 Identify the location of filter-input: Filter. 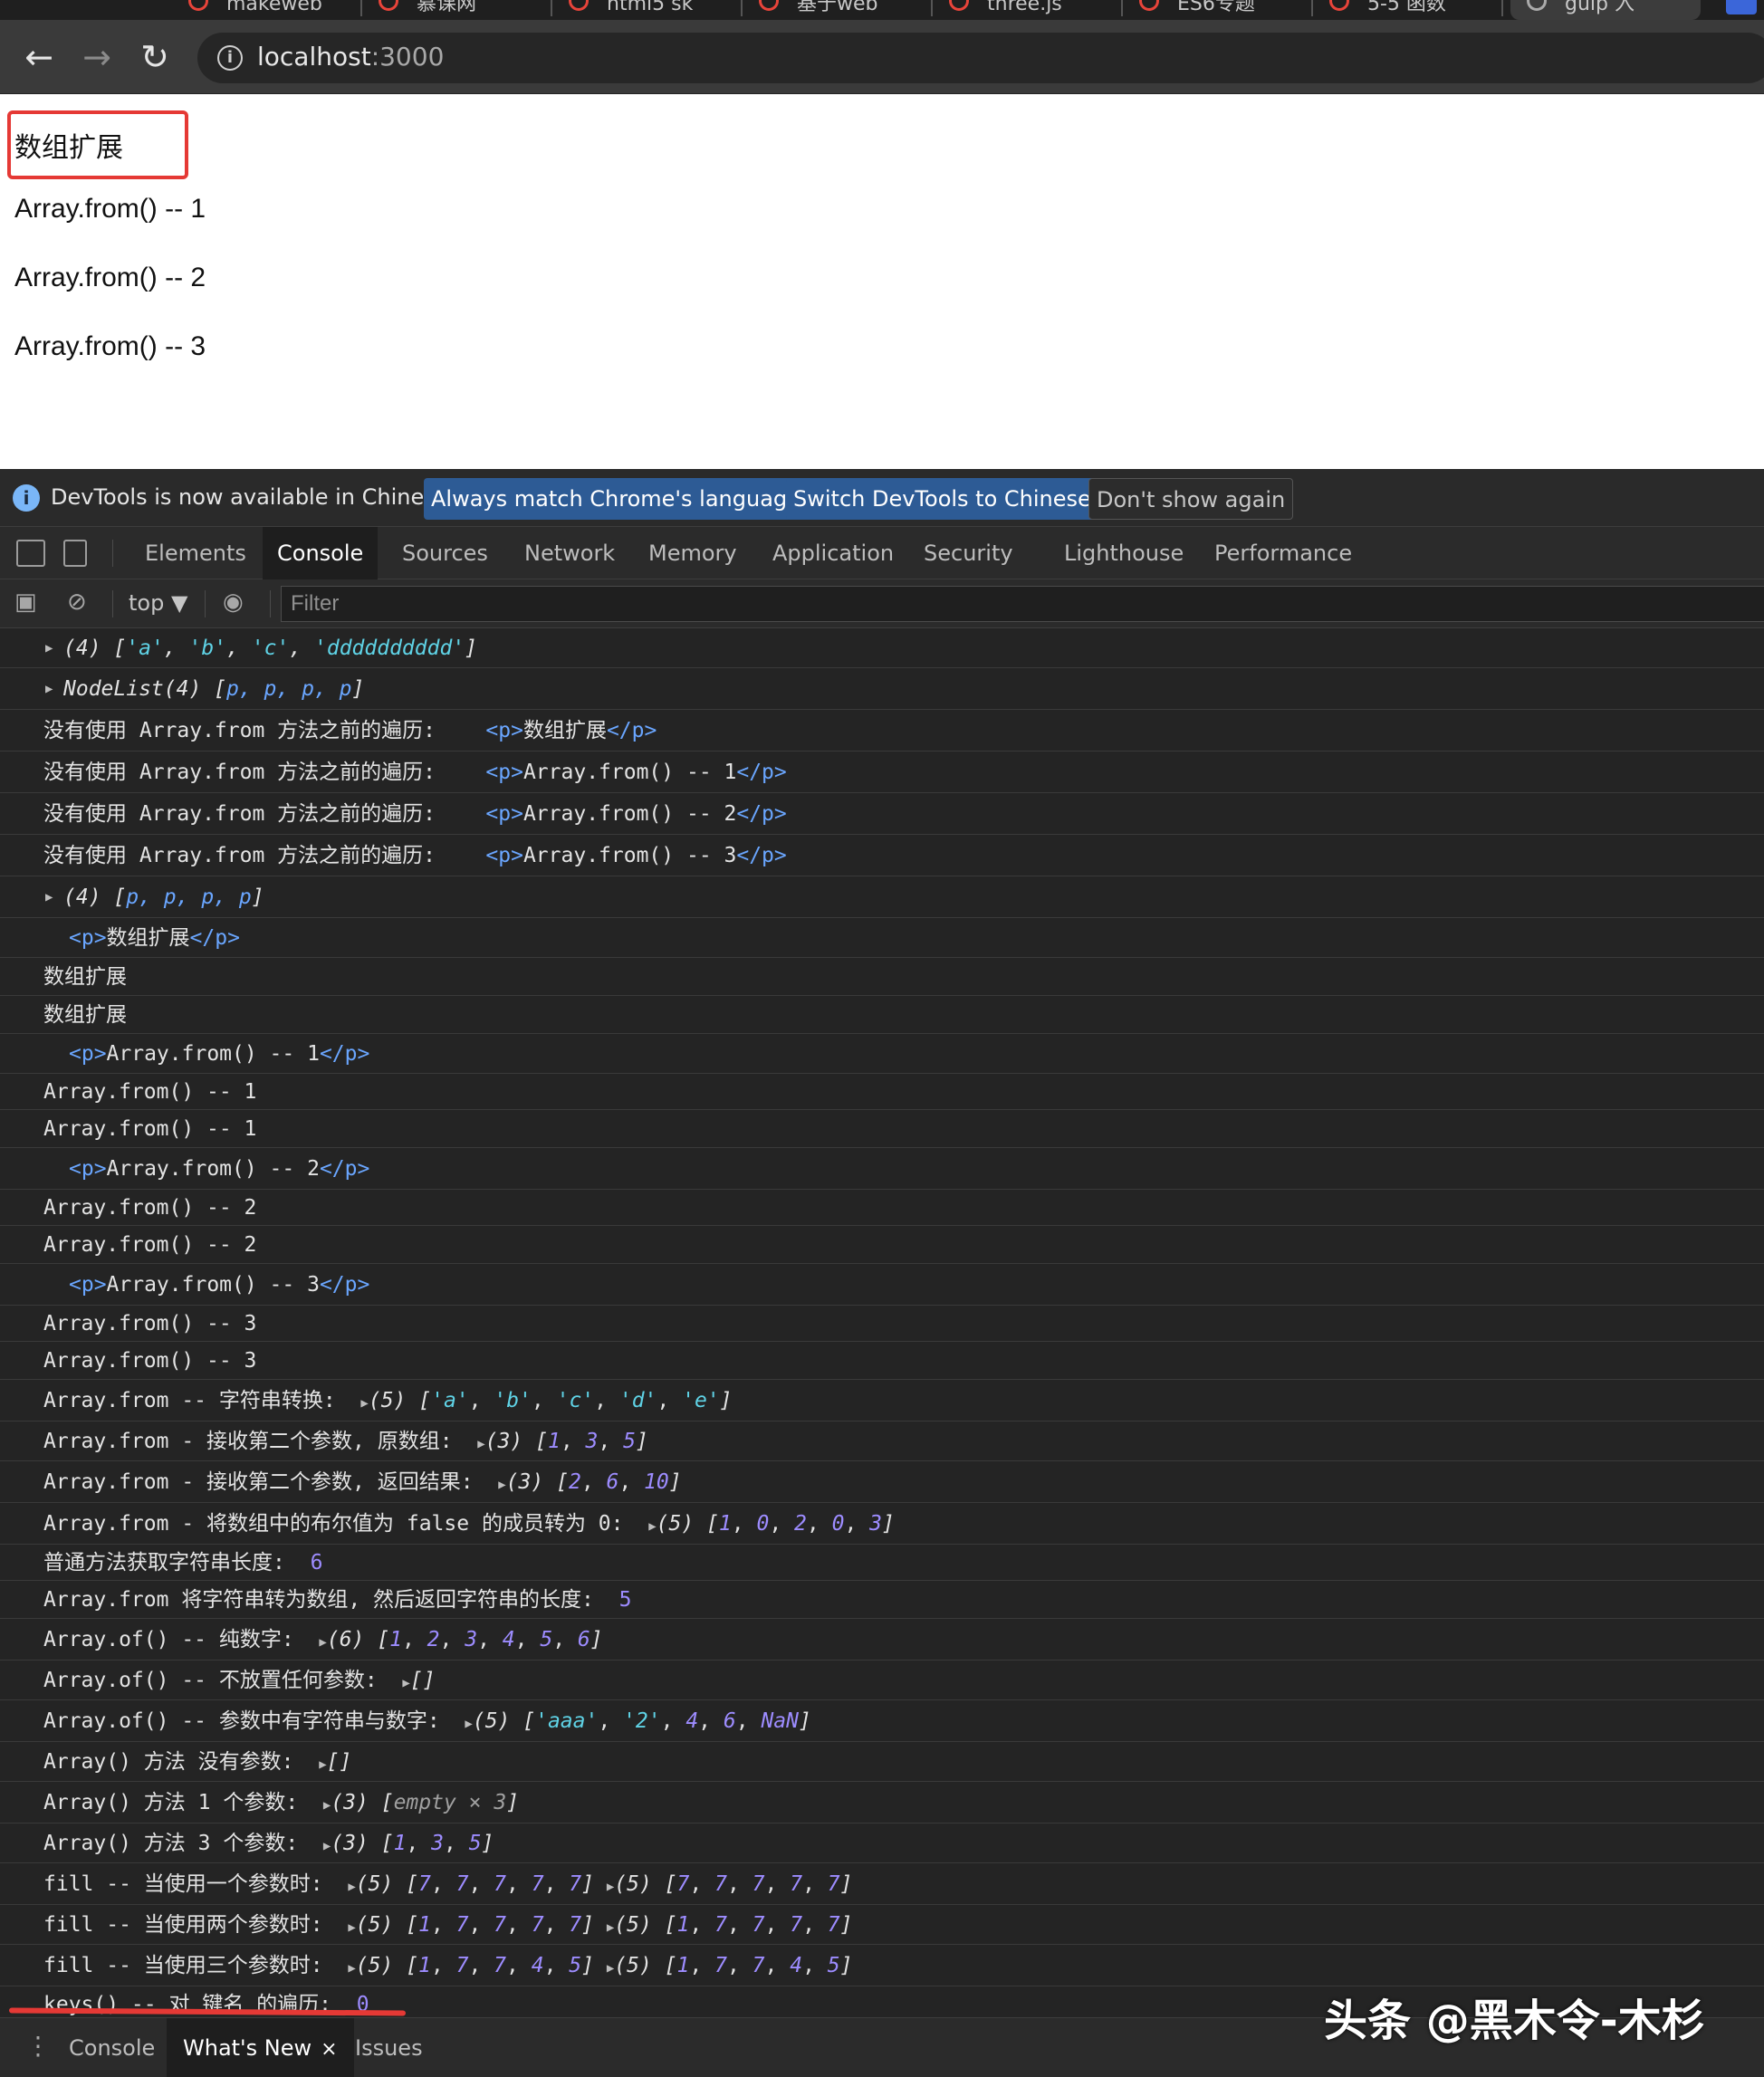
(1023, 604).